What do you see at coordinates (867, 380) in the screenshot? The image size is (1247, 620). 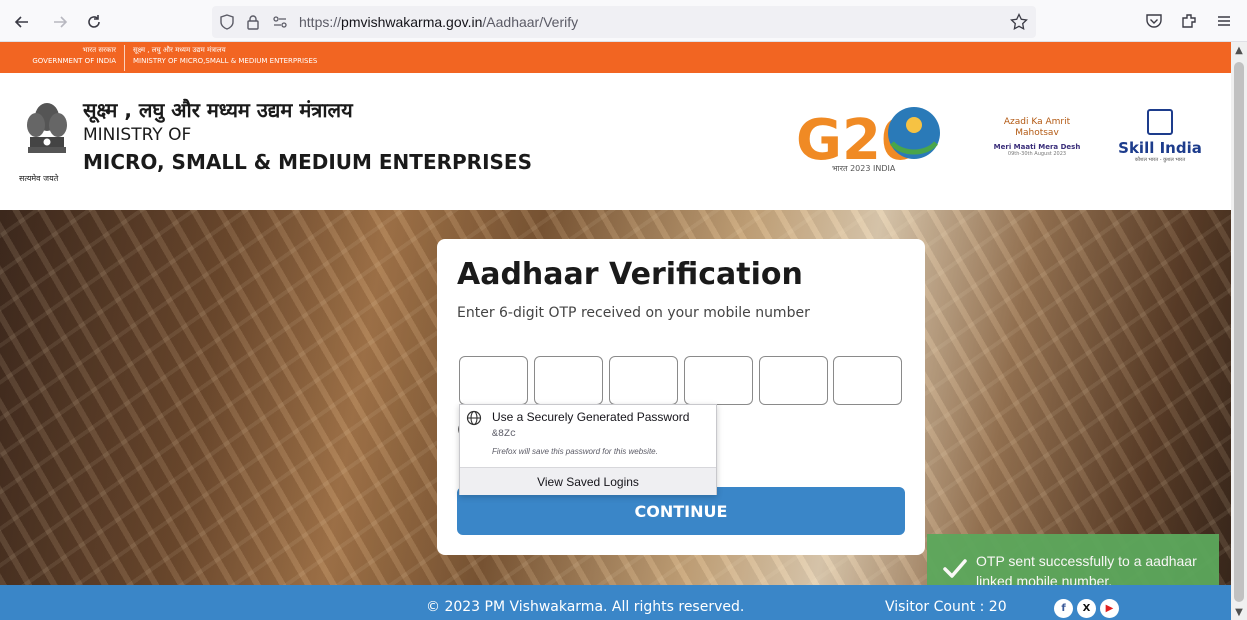 I see `otp-digit-6-input` at bounding box center [867, 380].